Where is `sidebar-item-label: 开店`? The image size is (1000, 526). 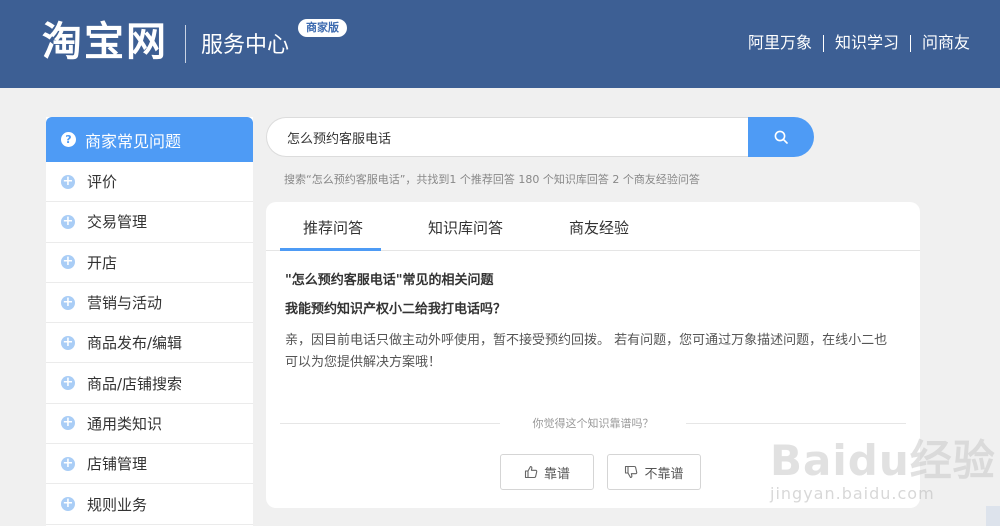 sidebar-item-label: 开店 is located at coordinates (102, 262).